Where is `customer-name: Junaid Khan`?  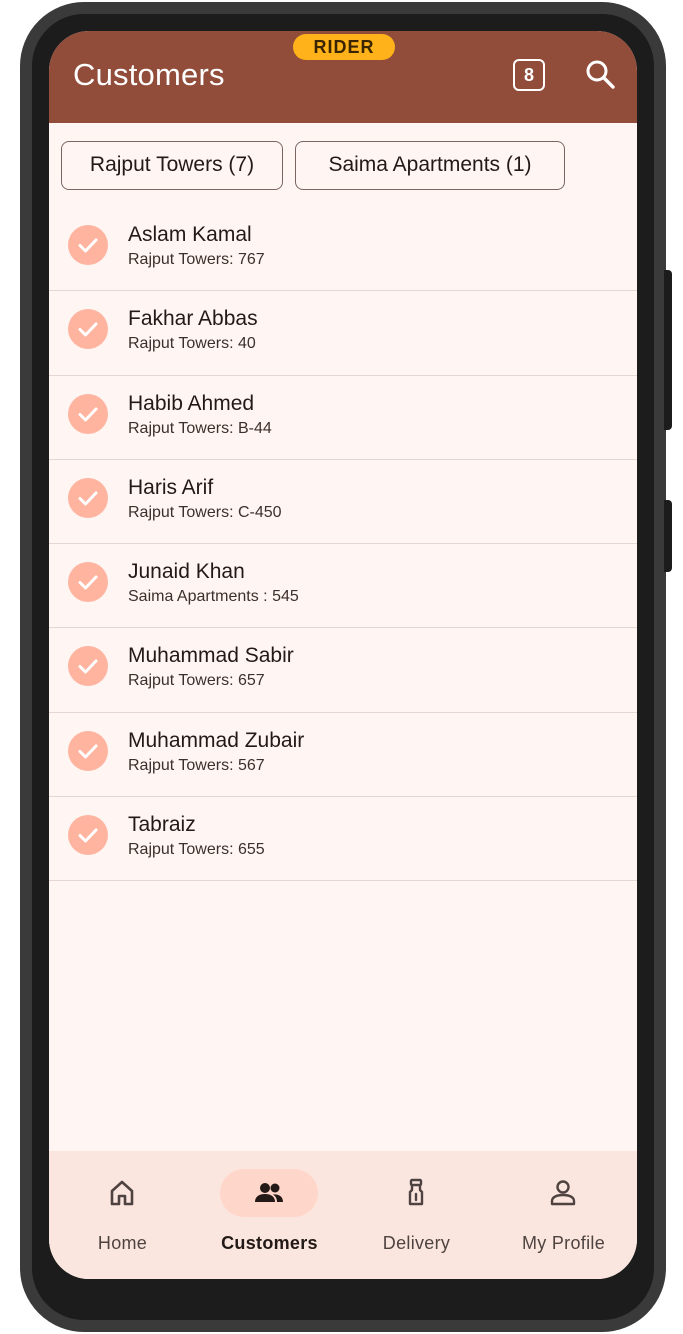
customer-name: Junaid Khan is located at coordinates (186, 572).